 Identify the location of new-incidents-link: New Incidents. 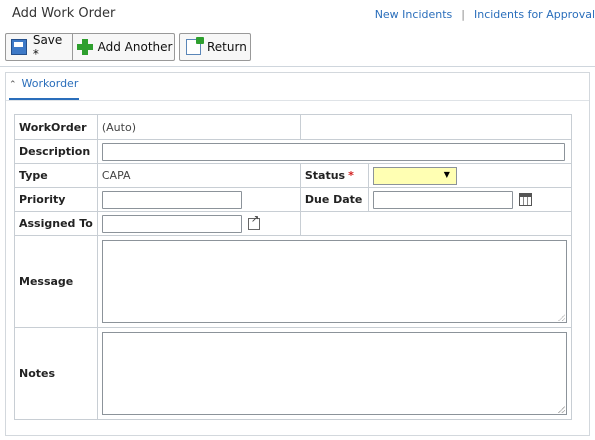
(414, 14).